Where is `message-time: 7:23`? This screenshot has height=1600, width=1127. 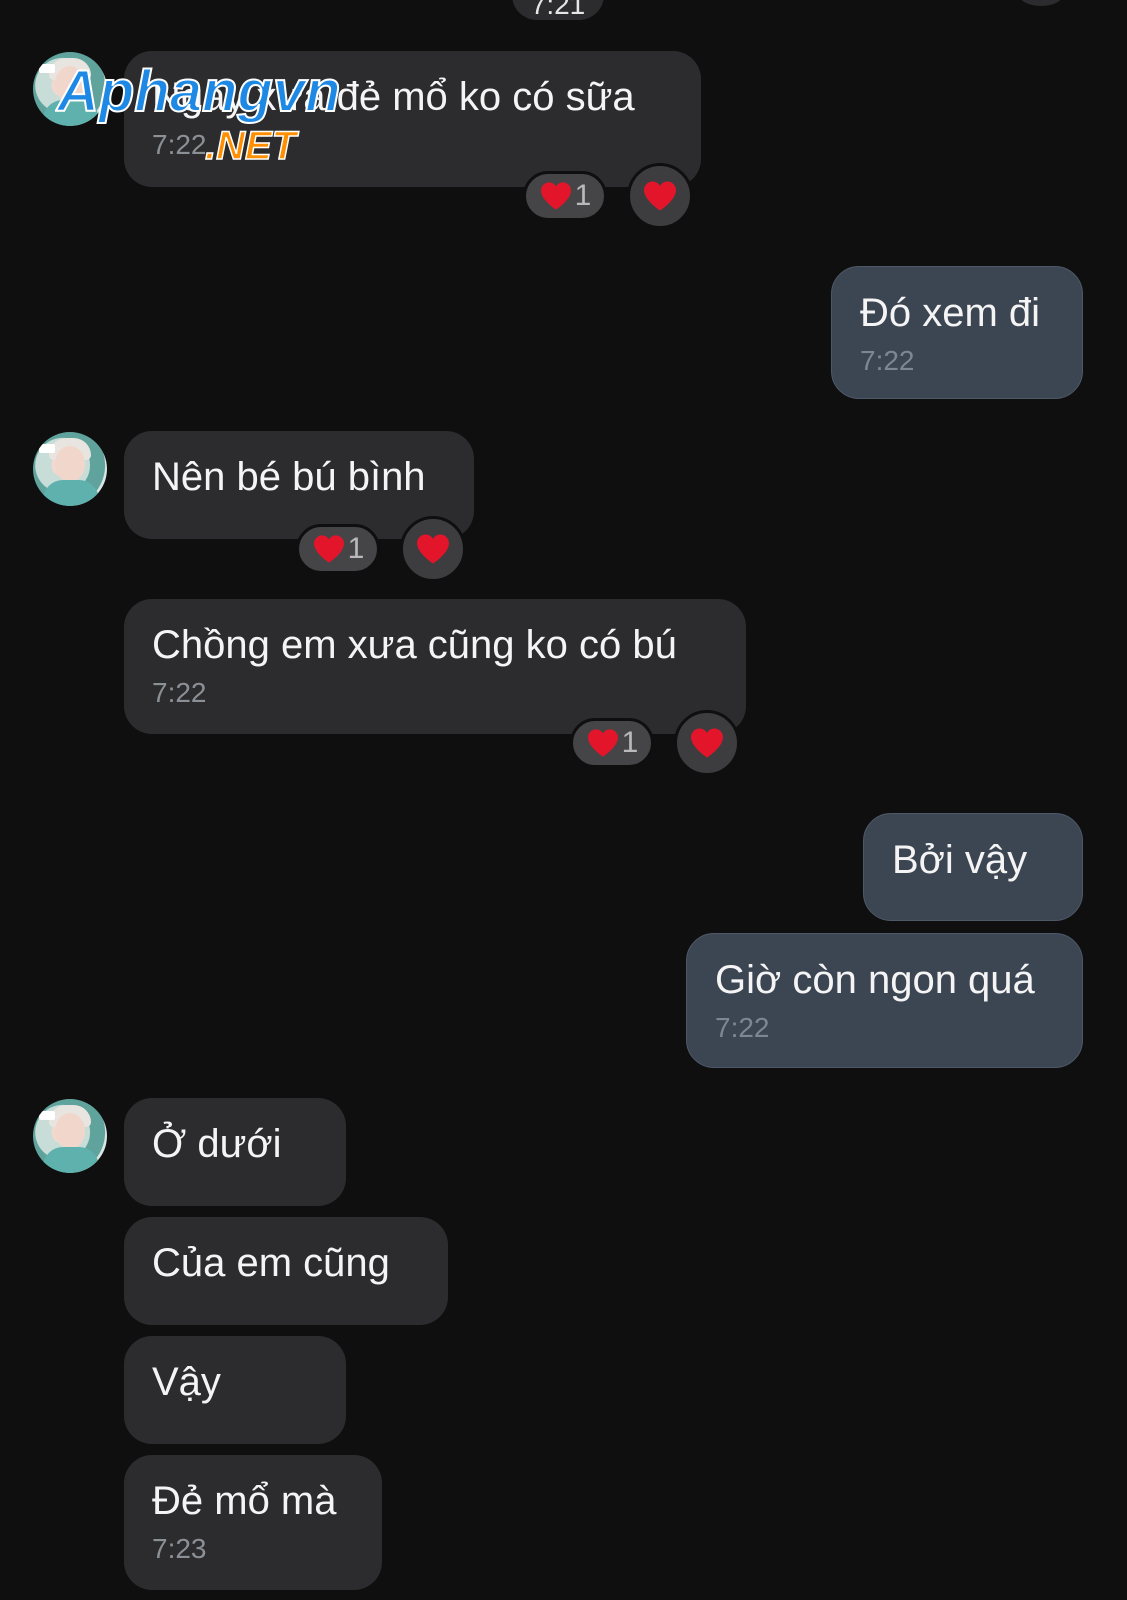 message-time: 7:23 is located at coordinates (179, 1548).